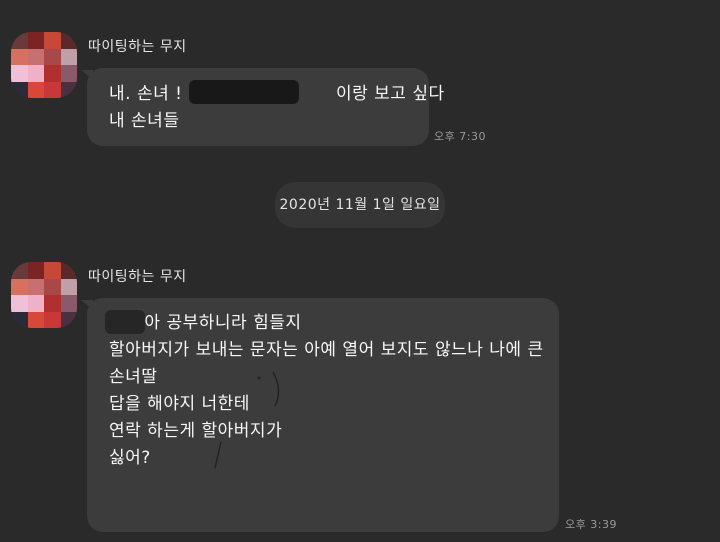 Image resolution: width=720 pixels, height=542 pixels. What do you see at coordinates (262, 107) in the screenshot?
I see `message-bubble: 내. 손녀 ! 이랑 보고 싶다 내 손녀들` at bounding box center [262, 107].